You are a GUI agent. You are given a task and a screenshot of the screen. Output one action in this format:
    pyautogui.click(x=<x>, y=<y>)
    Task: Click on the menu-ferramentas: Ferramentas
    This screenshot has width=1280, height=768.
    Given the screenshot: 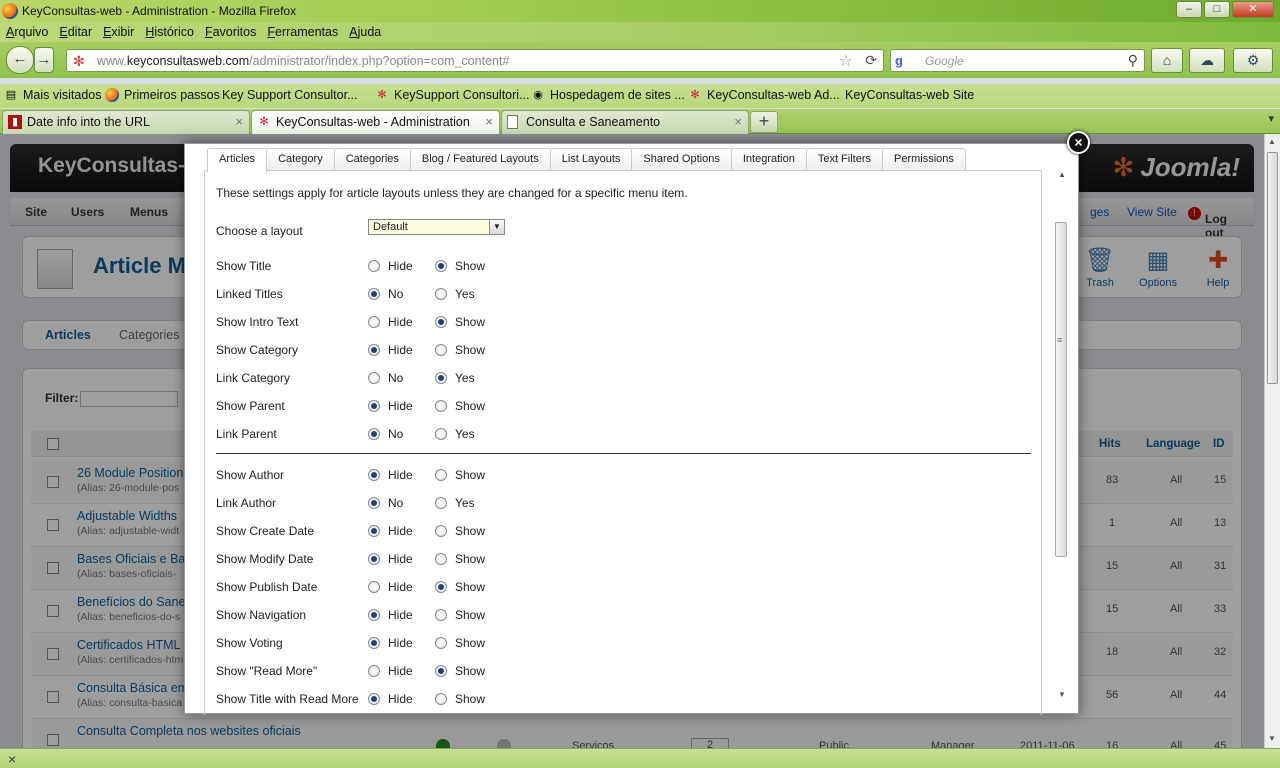 What is the action you would take?
    pyautogui.click(x=302, y=32)
    